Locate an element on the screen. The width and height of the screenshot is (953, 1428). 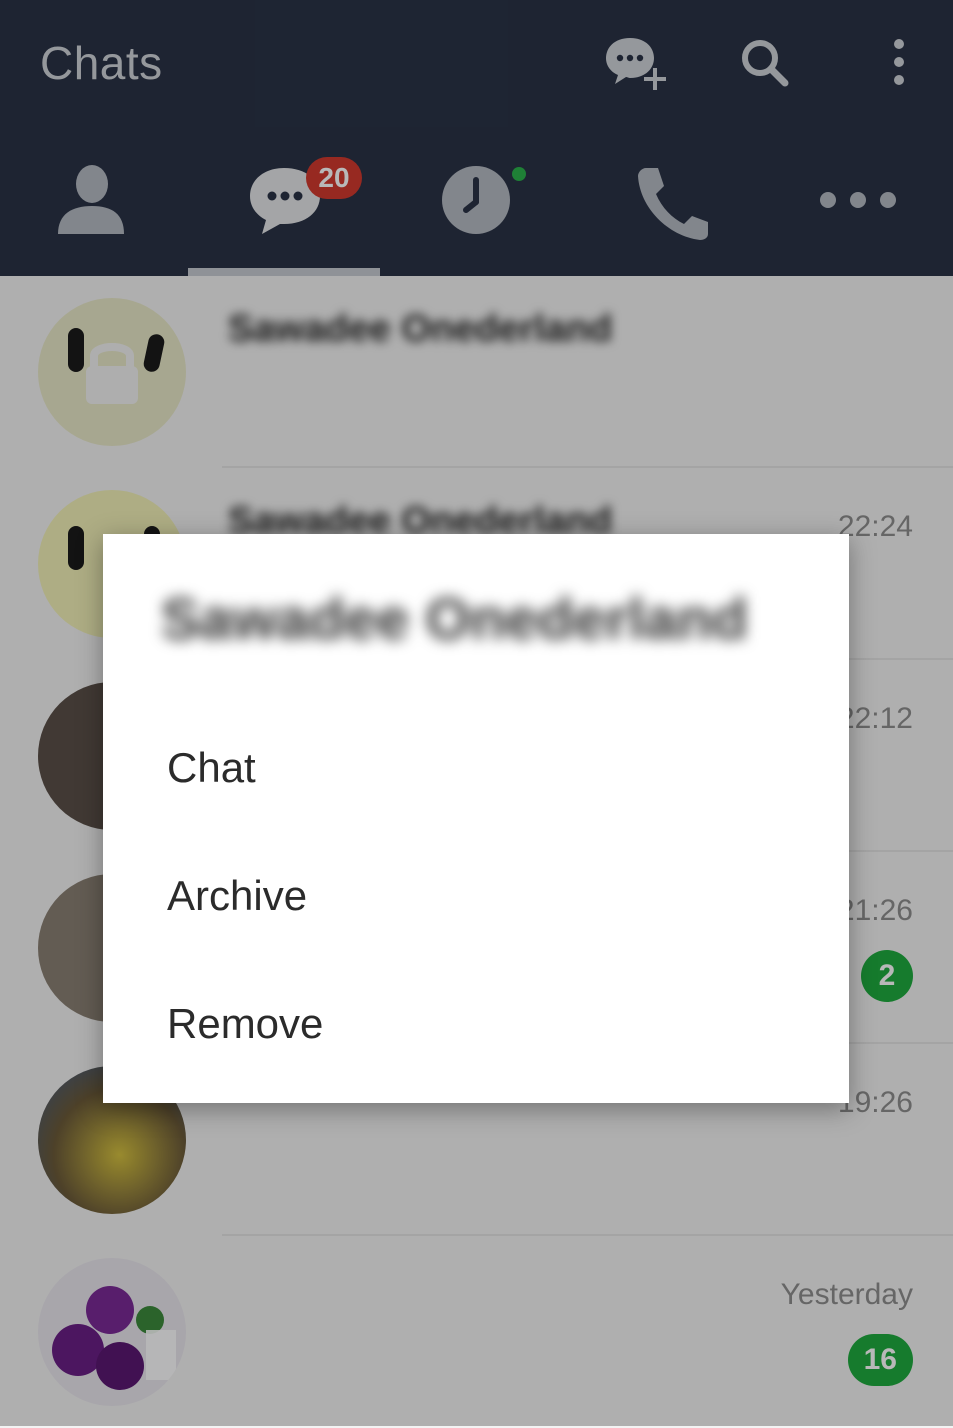
remove-option-label: Remove is located at coordinates (245, 1023).